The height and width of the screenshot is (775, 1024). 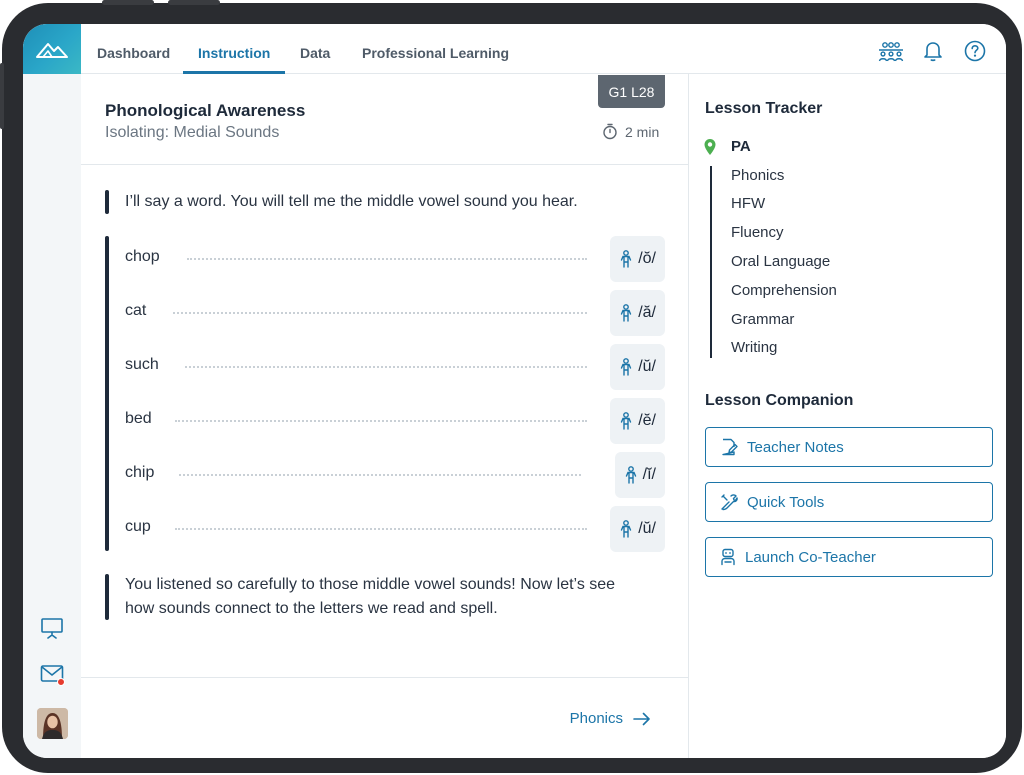 I want to click on word-text: cat, so click(x=136, y=310).